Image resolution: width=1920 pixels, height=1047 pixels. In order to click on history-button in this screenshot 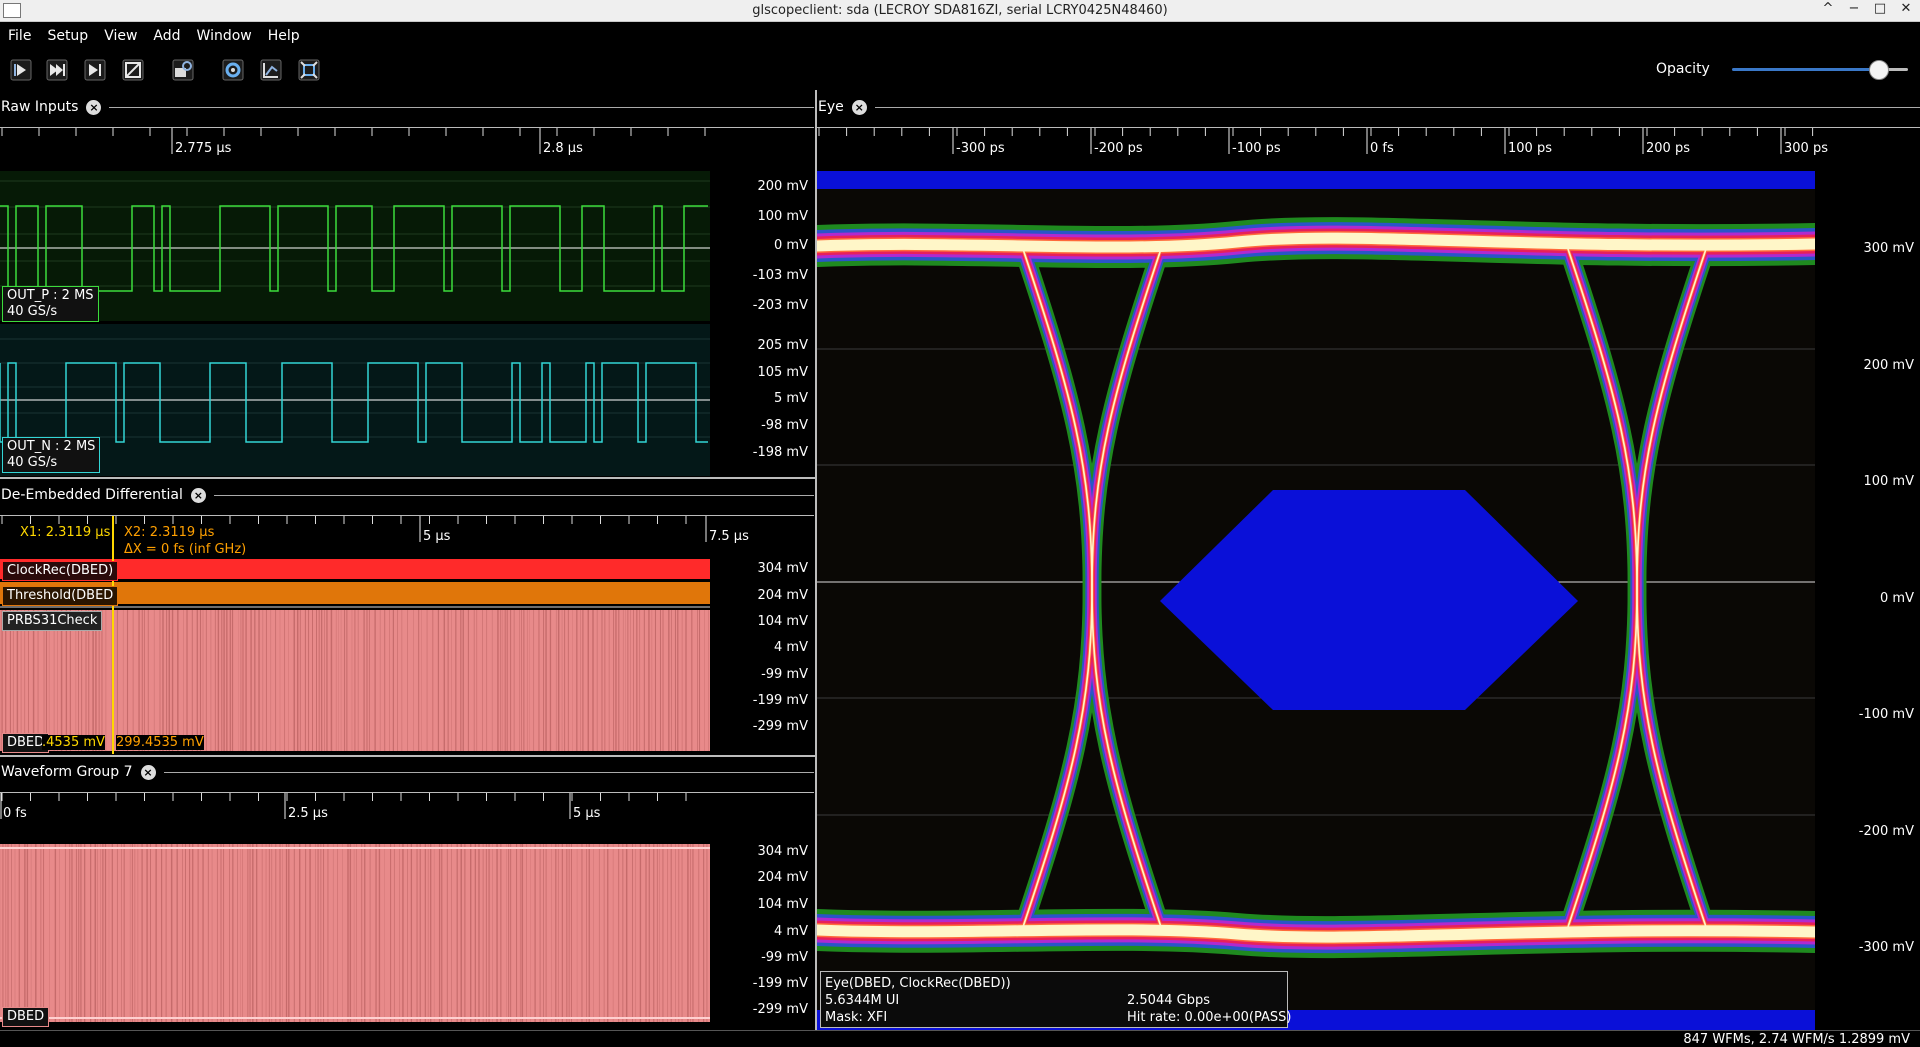, I will do `click(183, 70)`.